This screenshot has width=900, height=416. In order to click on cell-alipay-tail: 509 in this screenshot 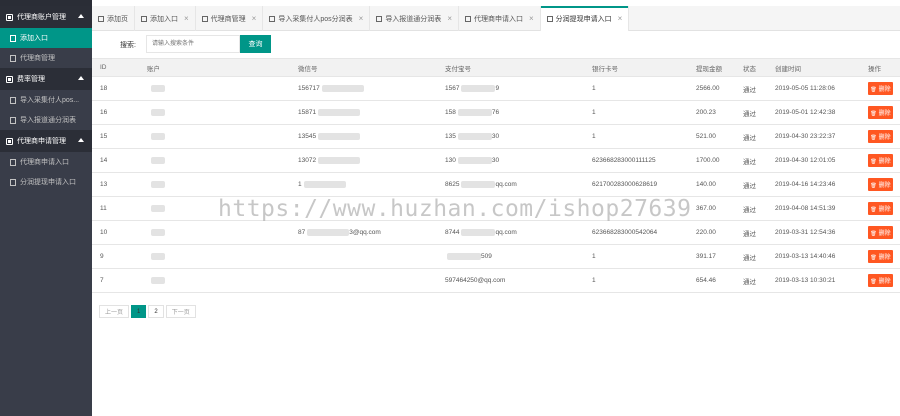, I will do `click(486, 256)`.